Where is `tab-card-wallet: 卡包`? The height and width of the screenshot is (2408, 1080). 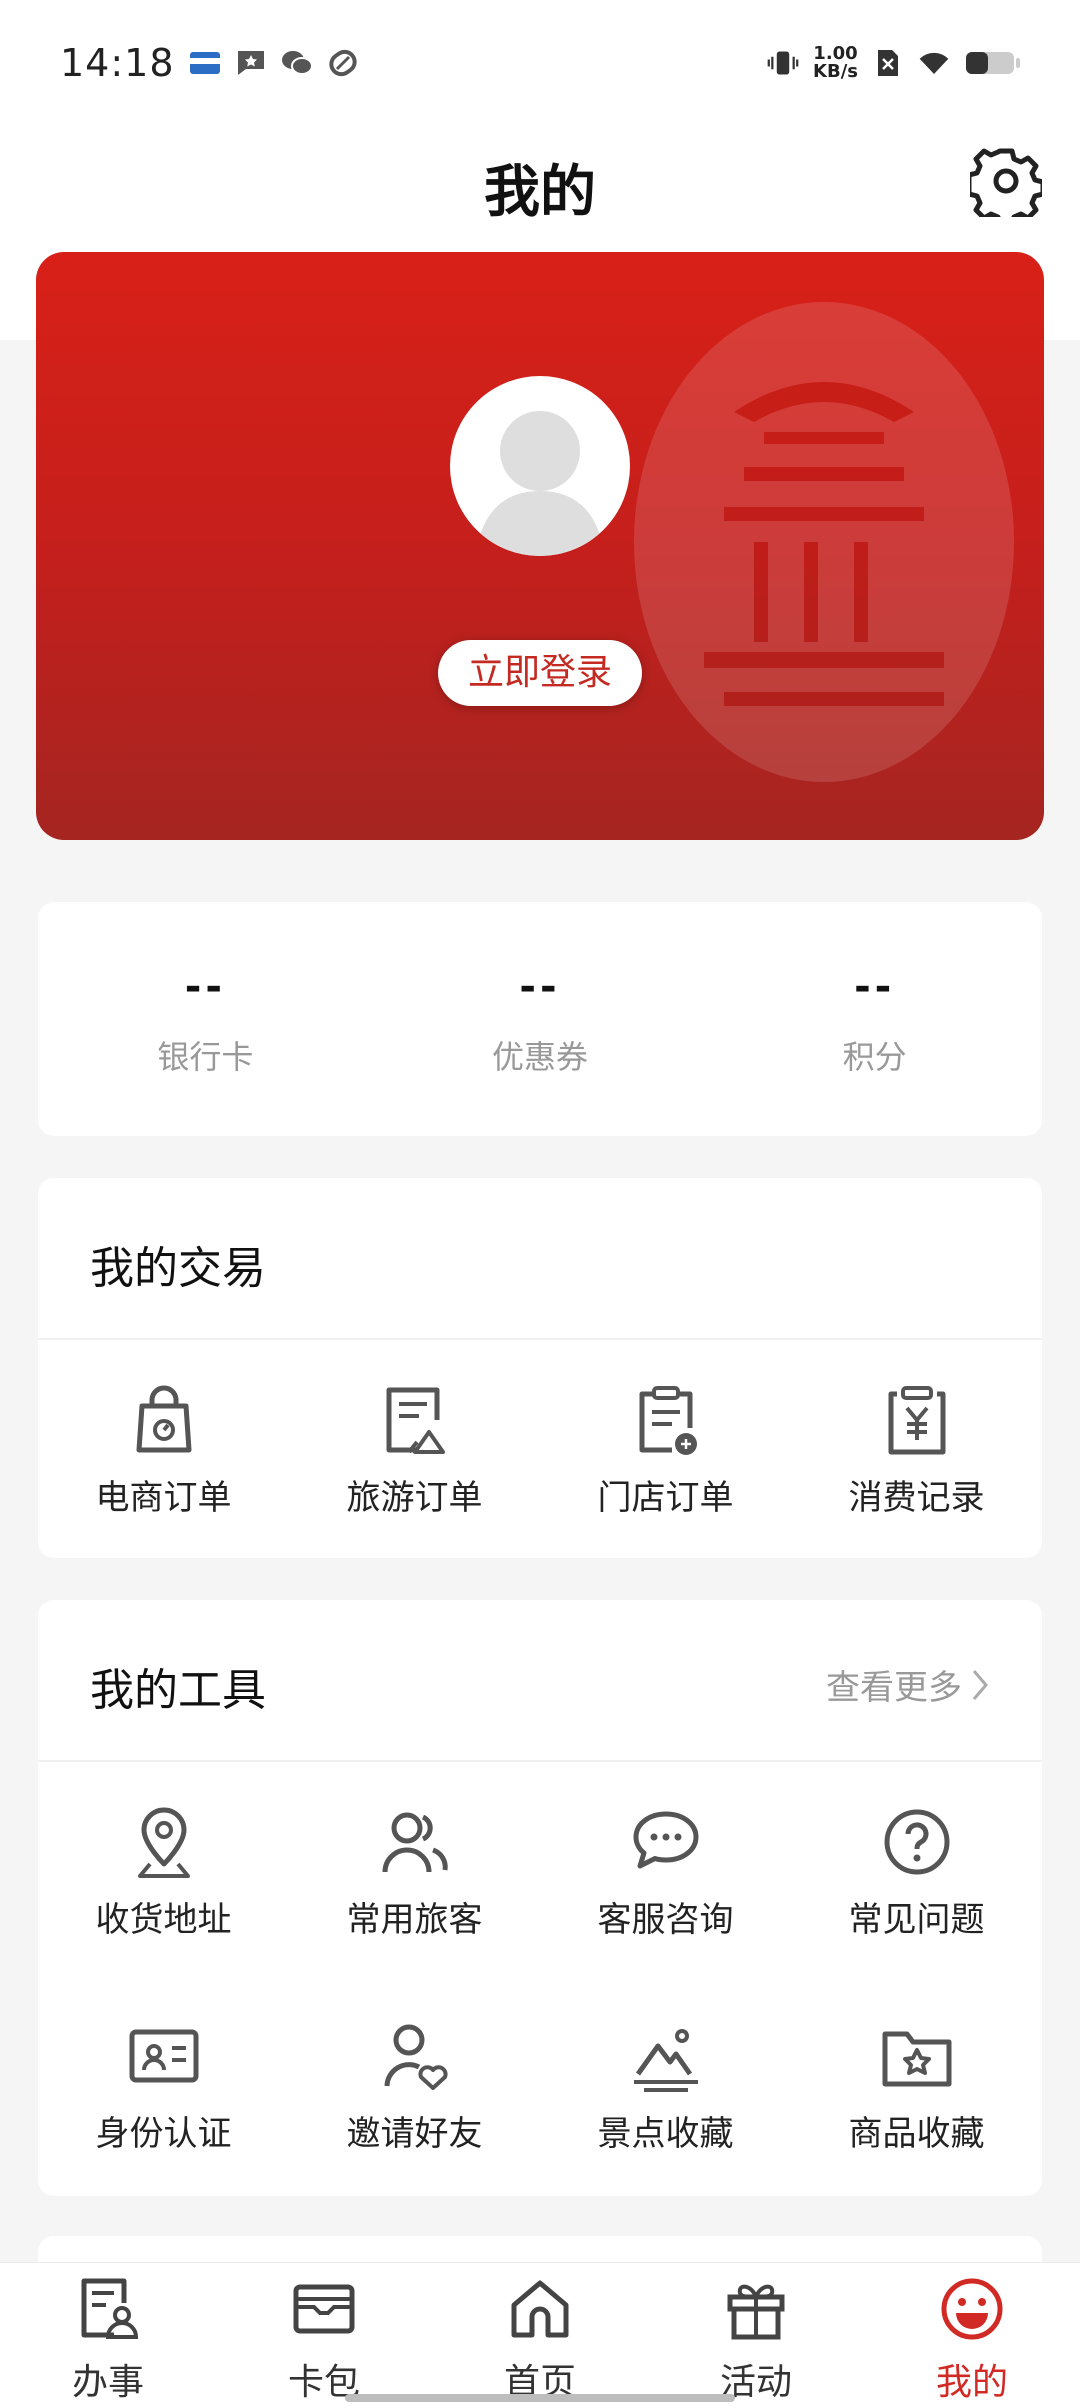 tab-card-wallet: 卡包 is located at coordinates (324, 2335).